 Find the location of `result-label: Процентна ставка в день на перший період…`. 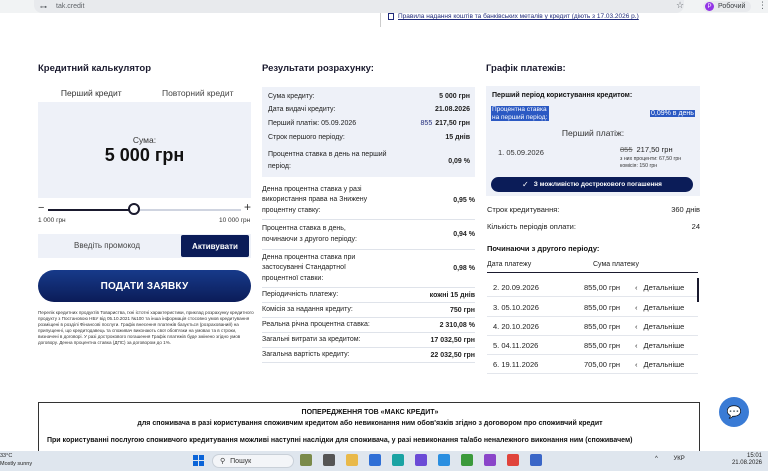

result-label: Процентна ставка в день на перший період… is located at coordinates (327, 160).